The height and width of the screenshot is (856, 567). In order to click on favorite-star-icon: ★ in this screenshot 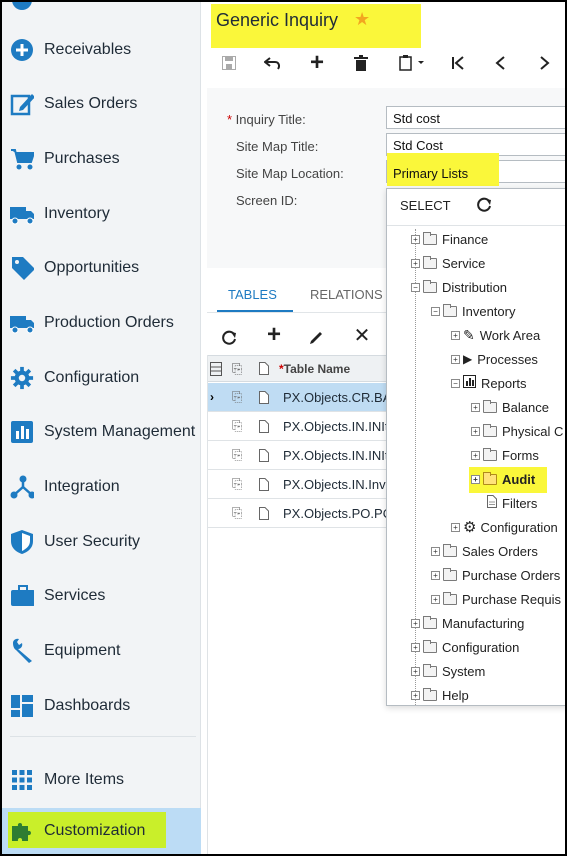, I will do `click(362, 19)`.